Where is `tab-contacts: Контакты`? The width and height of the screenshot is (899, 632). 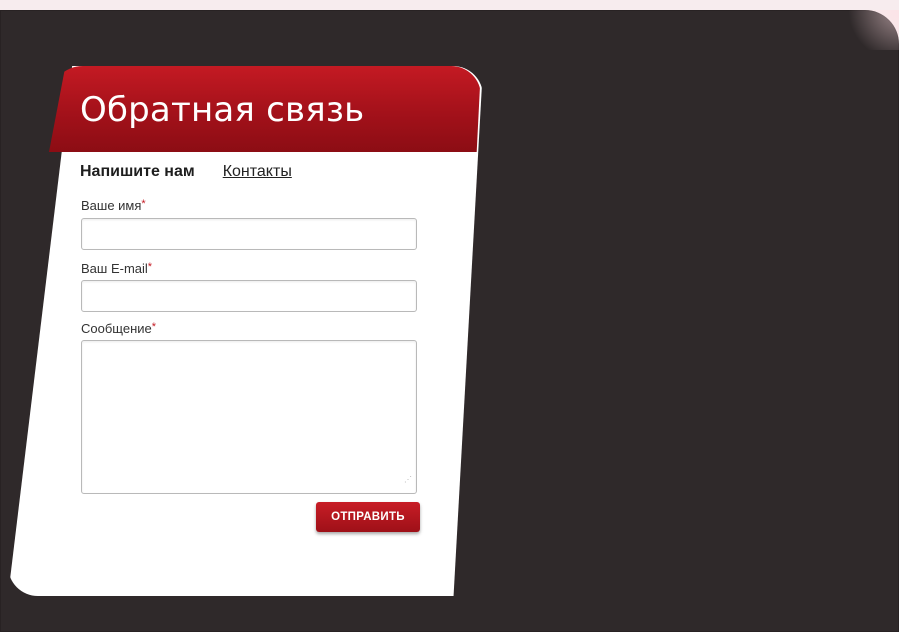
tab-contacts: Контакты is located at coordinates (257, 172).